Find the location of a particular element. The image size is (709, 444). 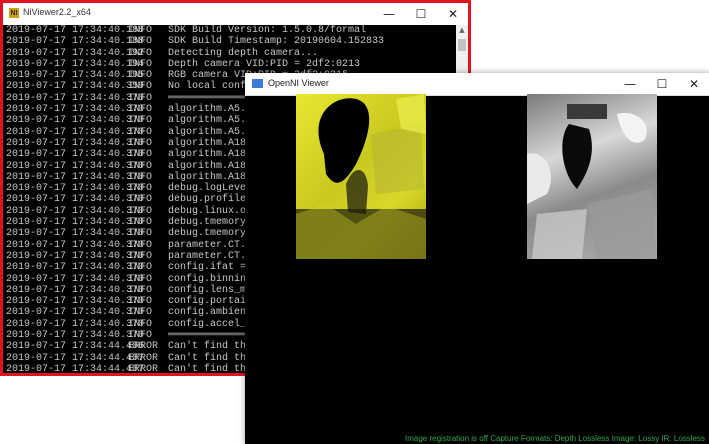

log-timestamp: 2019-07-17 17:34:40.194 is located at coordinates (75, 64).